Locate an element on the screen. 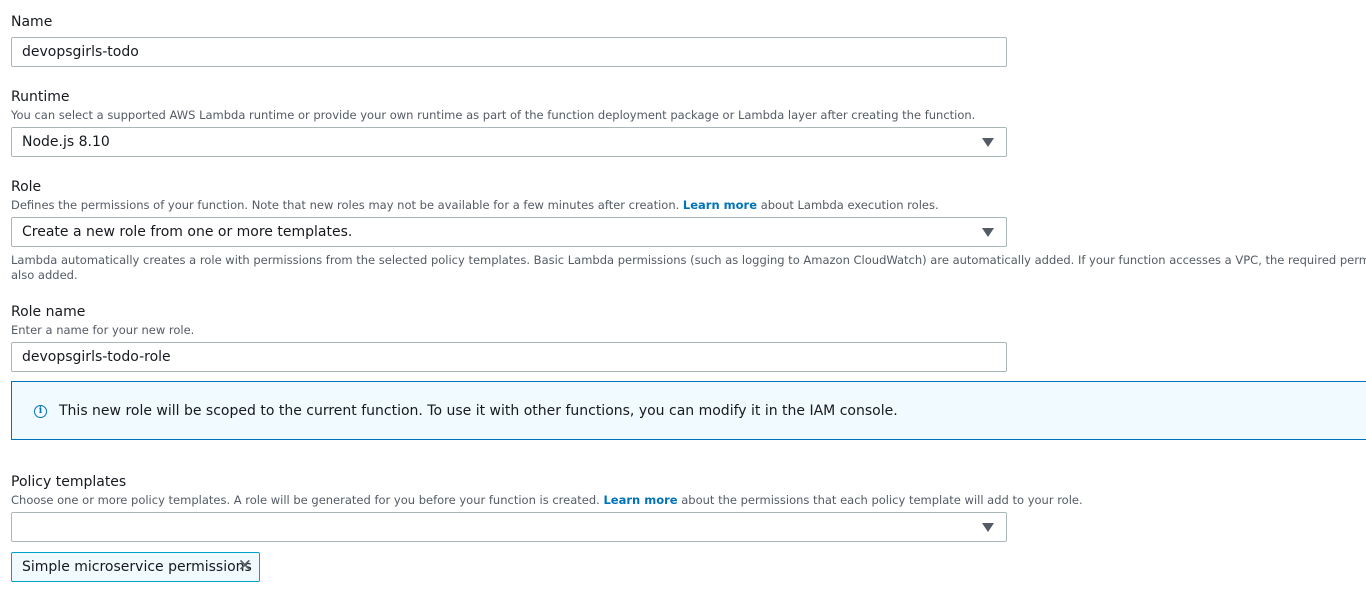 The height and width of the screenshot is (596, 1366). runtime-select: Node.js 8.10 is located at coordinates (509, 142).